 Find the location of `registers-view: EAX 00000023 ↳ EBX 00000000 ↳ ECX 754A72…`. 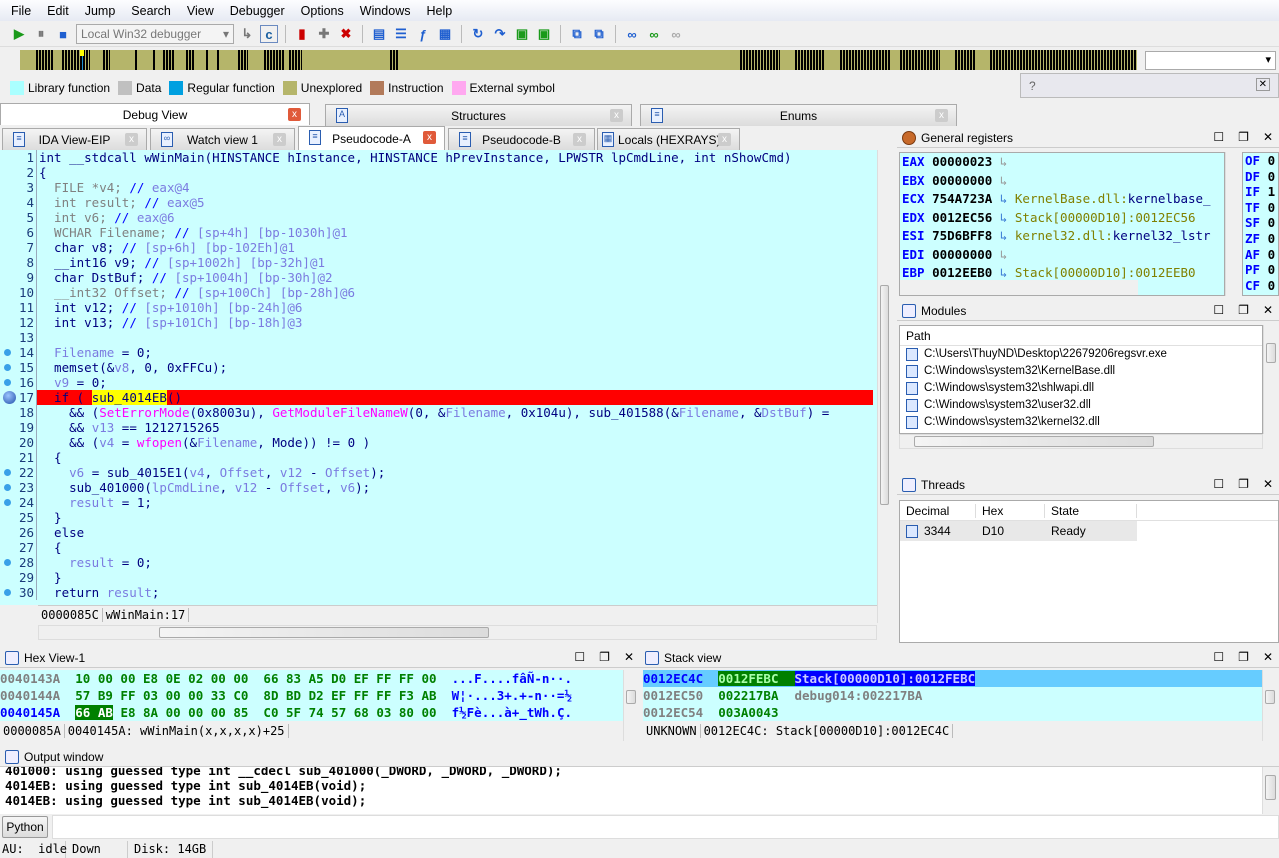

registers-view: EAX 00000023 ↳ EBX 00000000 ↳ ECX 754A72… is located at coordinates (1062, 224).